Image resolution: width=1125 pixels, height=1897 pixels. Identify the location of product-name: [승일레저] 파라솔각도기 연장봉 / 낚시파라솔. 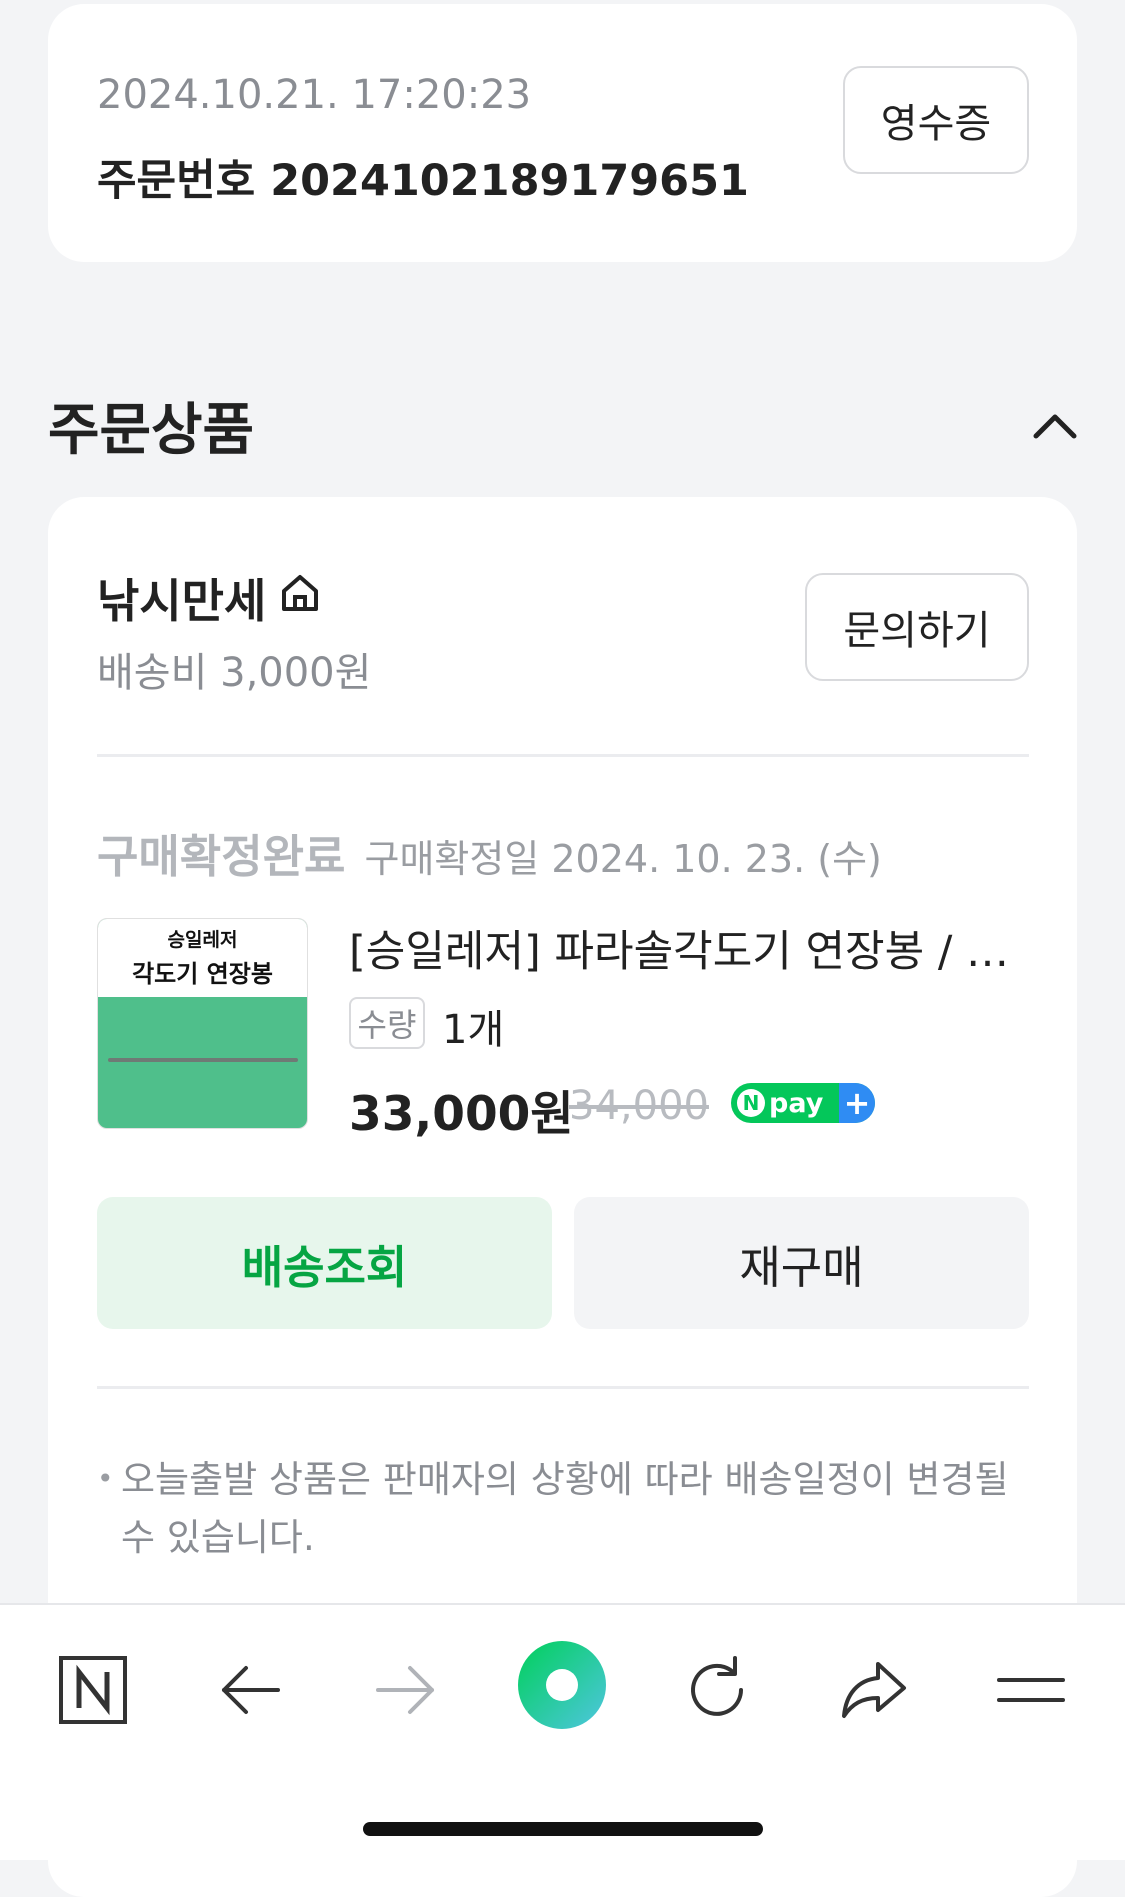
(689, 948).